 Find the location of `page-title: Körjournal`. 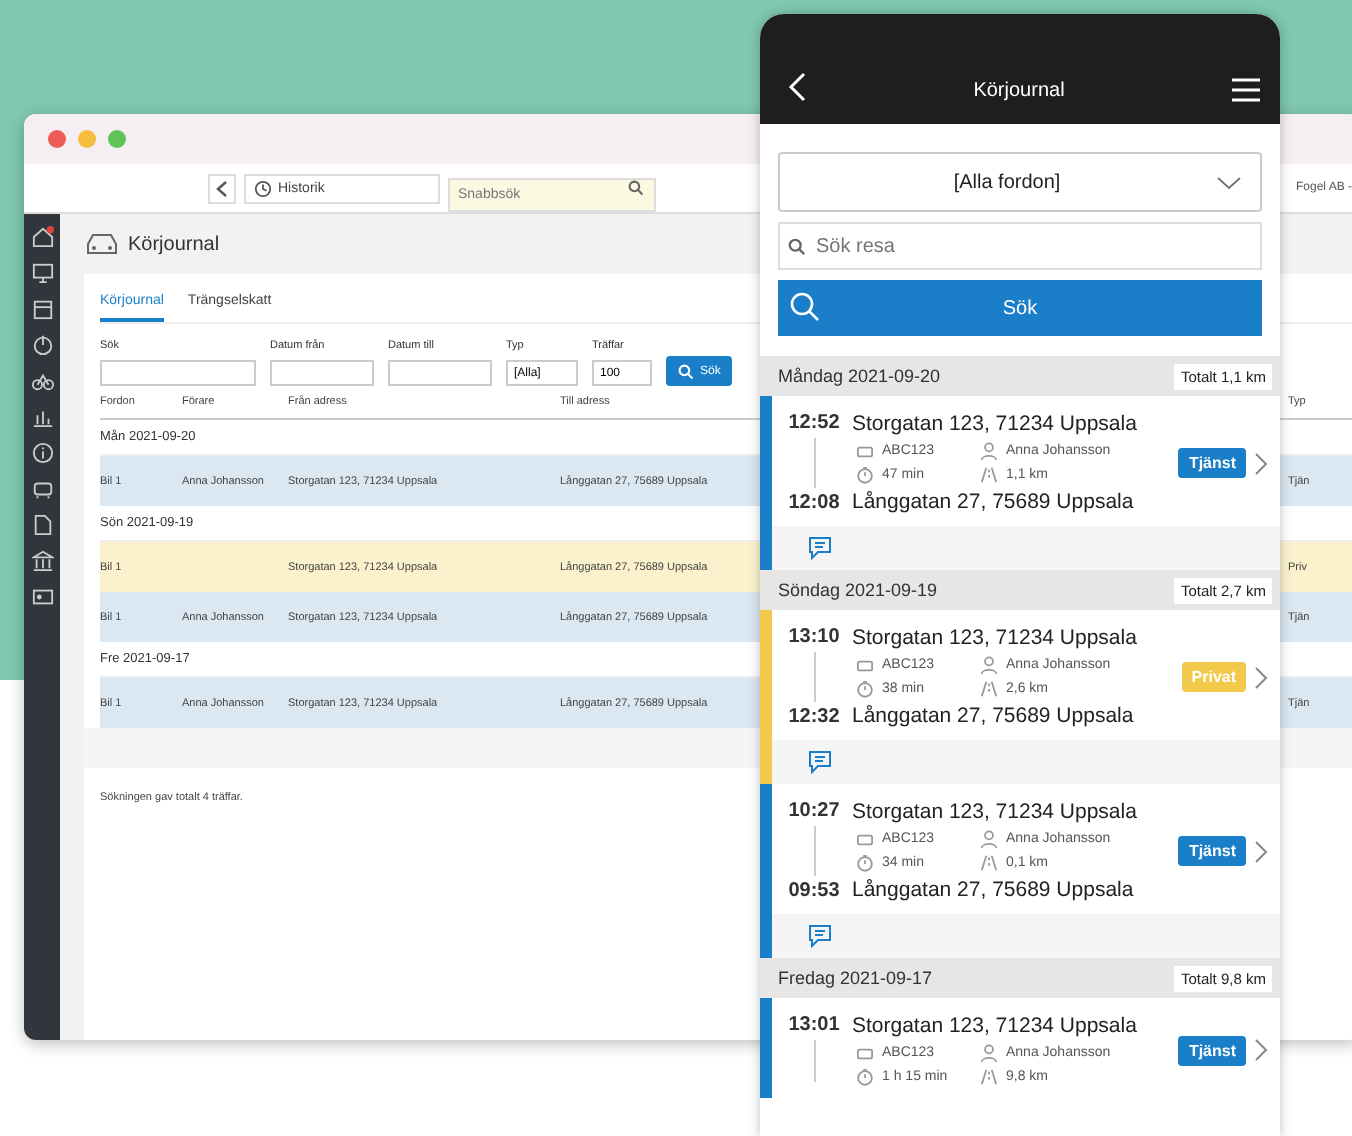

page-title: Körjournal is located at coordinates (174, 244).